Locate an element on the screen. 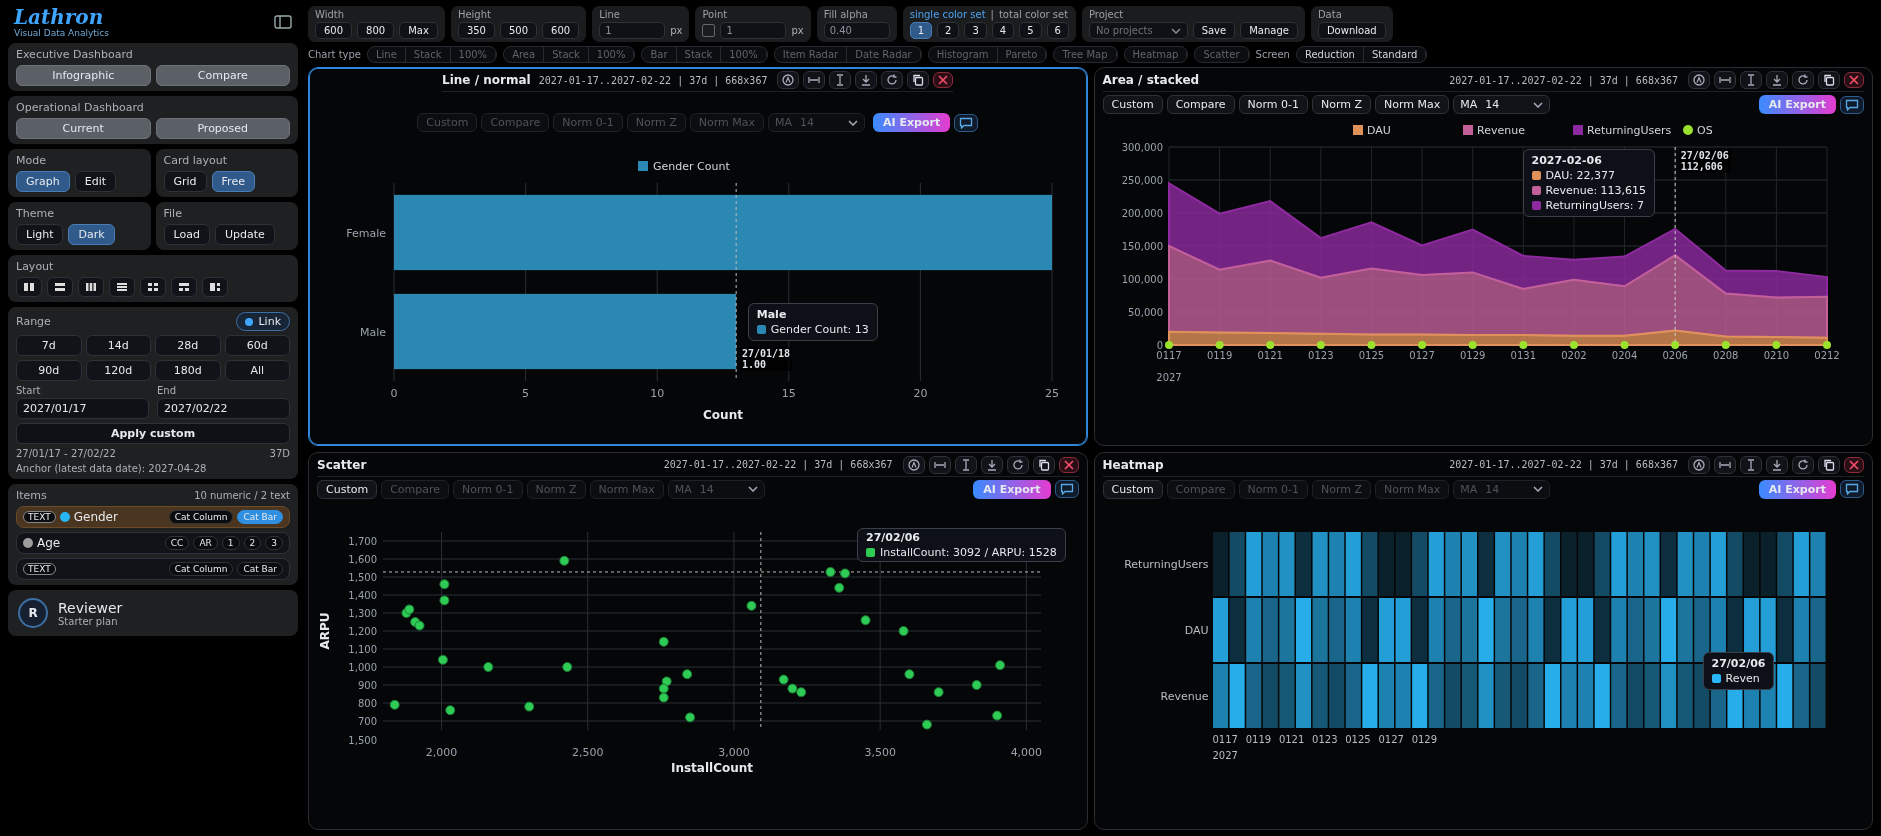 This screenshot has height=836, width=1881. crosshair-label: 1.00 is located at coordinates (754, 364).